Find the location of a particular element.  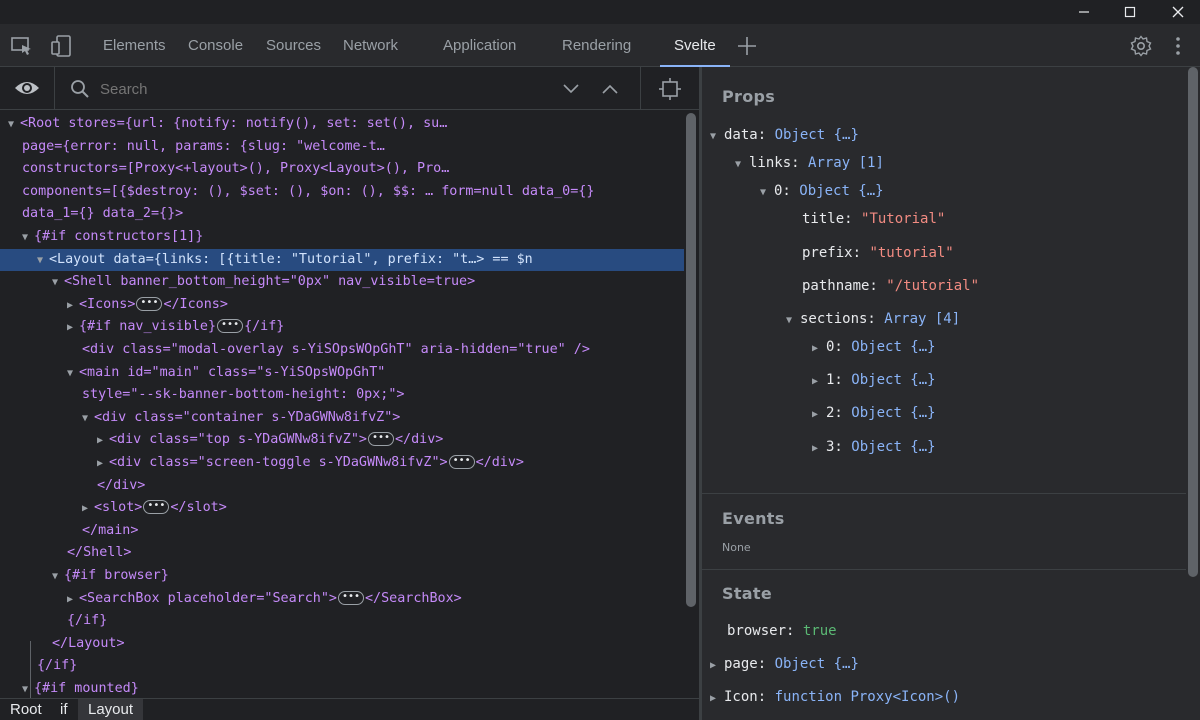

tree-row-main: ▼ <main id="main" class="s-YiSOpsWOpGhT" is located at coordinates (342, 373).